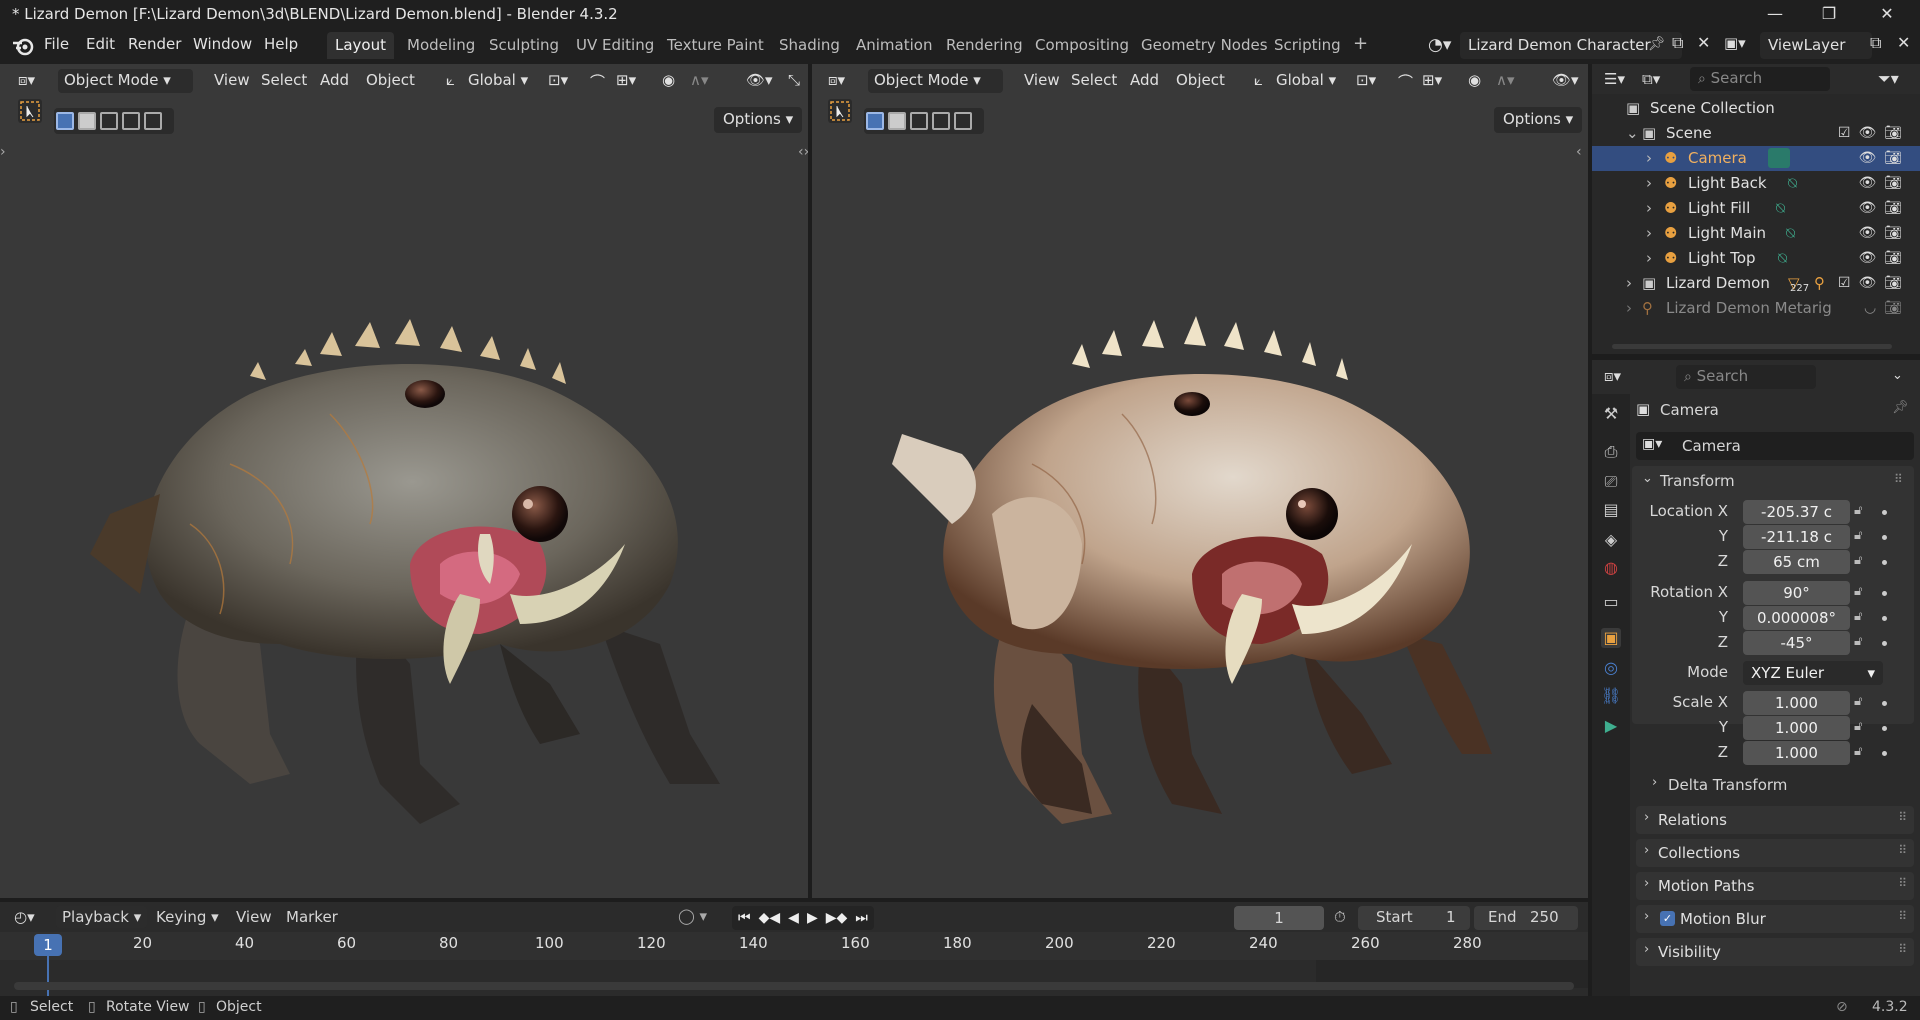  Describe the element at coordinates (1611, 414) in the screenshot. I see `tool-tab-icon: ⚒` at that location.